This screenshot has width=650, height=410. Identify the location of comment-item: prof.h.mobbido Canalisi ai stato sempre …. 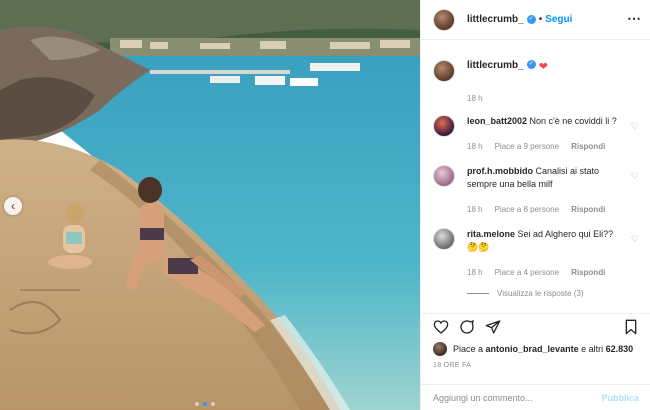
(535, 190).